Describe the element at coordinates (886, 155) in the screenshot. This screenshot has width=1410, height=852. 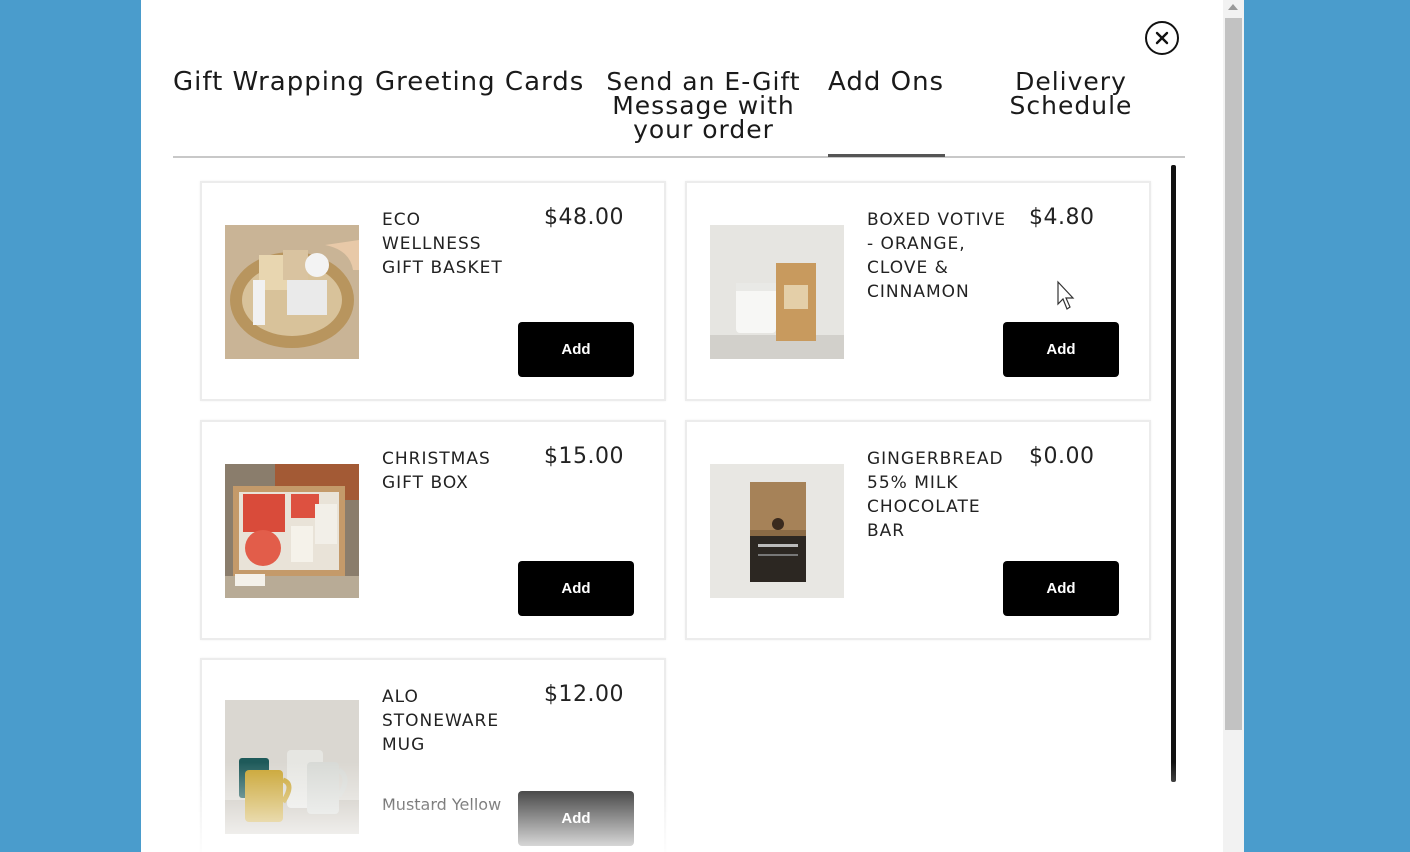
I see `active-tab-indicator` at that location.